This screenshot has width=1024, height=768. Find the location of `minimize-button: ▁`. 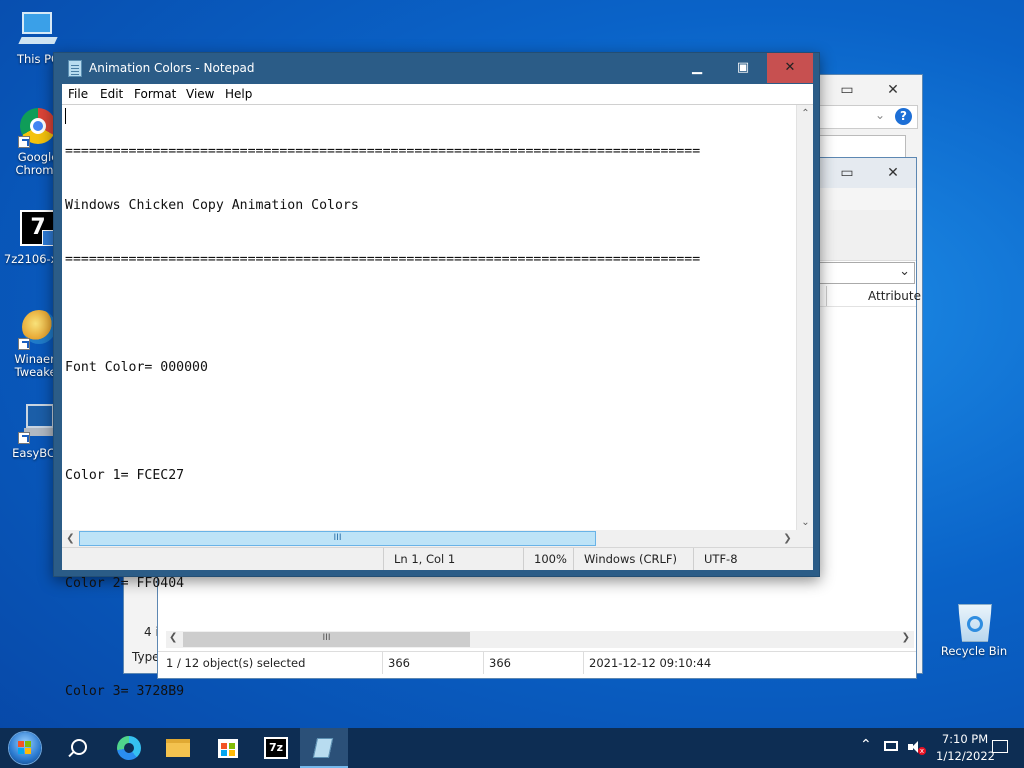

minimize-button: ▁ is located at coordinates (697, 68).